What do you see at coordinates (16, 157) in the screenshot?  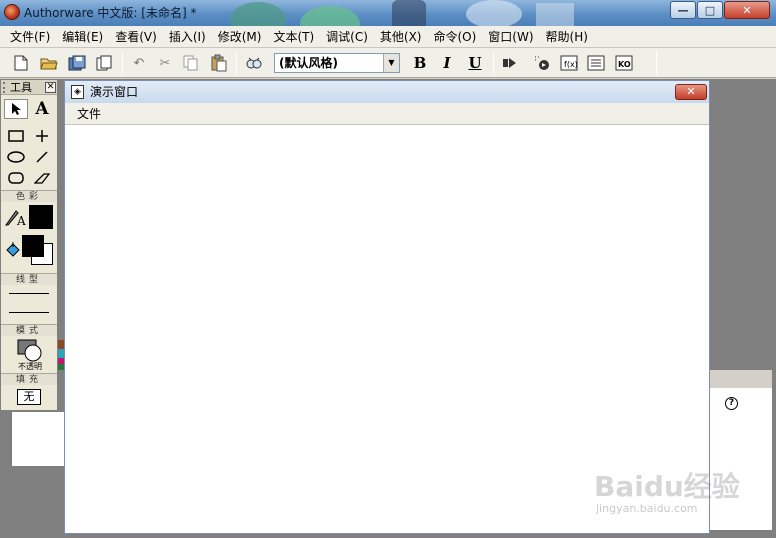 I see `ellipse-tool-icon` at bounding box center [16, 157].